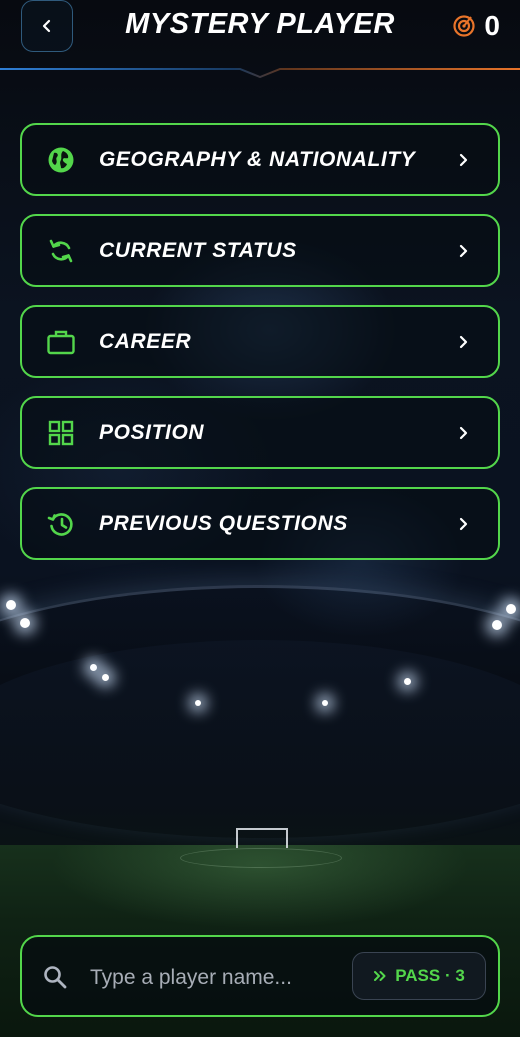  Describe the element at coordinates (61, 342) in the screenshot. I see `briefcase-icon` at that location.